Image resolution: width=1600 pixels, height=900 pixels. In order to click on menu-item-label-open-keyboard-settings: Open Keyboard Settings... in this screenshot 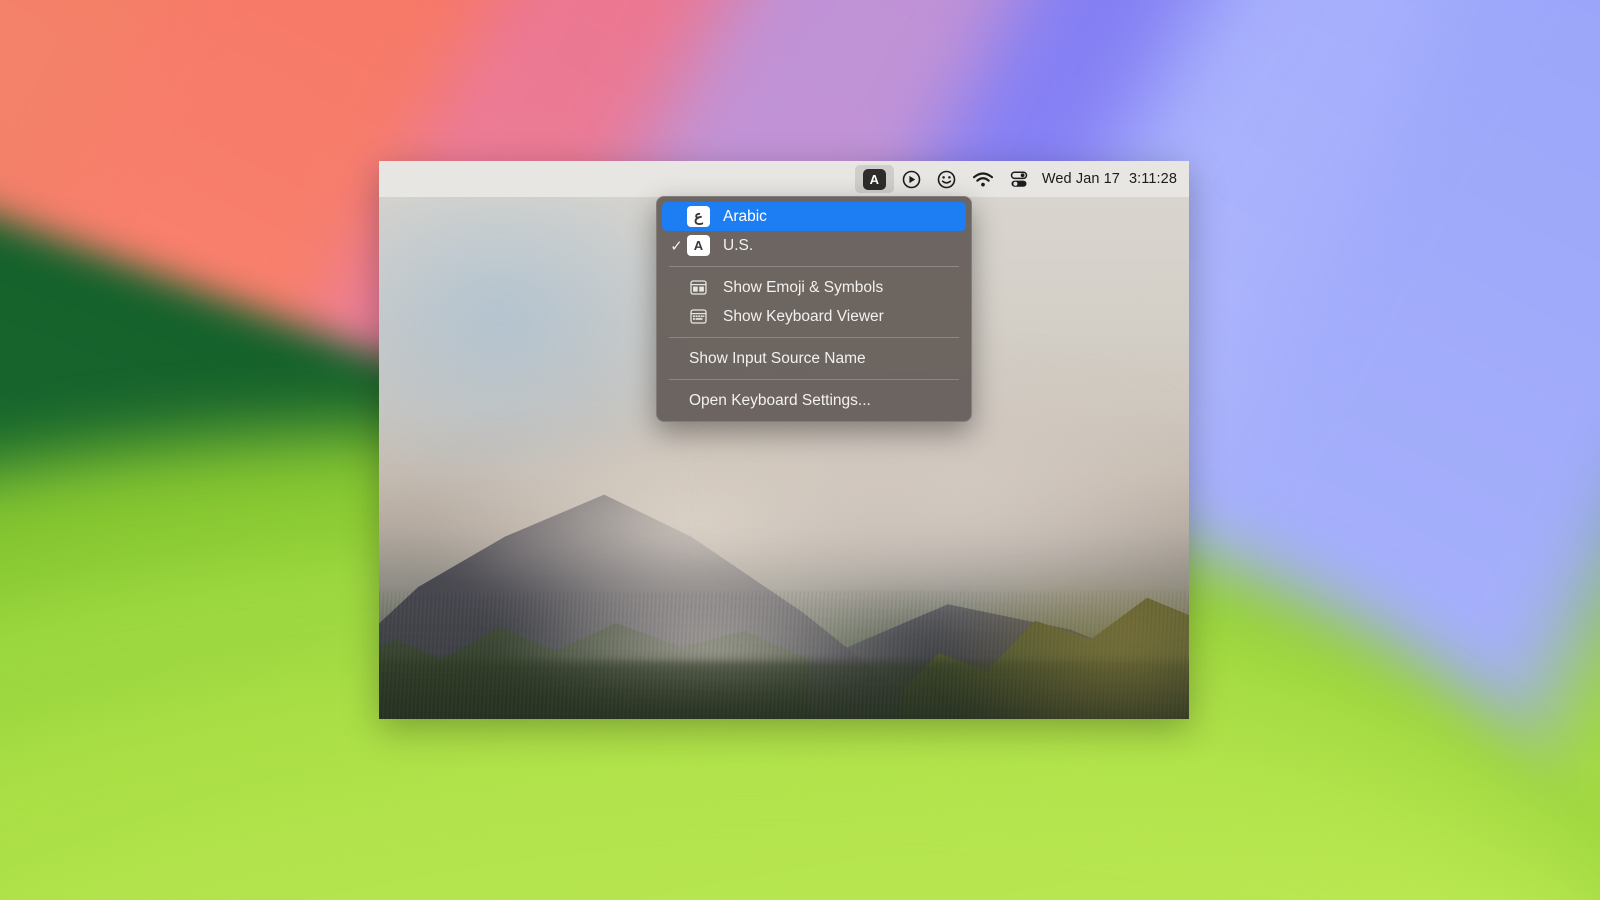, I will do `click(780, 400)`.